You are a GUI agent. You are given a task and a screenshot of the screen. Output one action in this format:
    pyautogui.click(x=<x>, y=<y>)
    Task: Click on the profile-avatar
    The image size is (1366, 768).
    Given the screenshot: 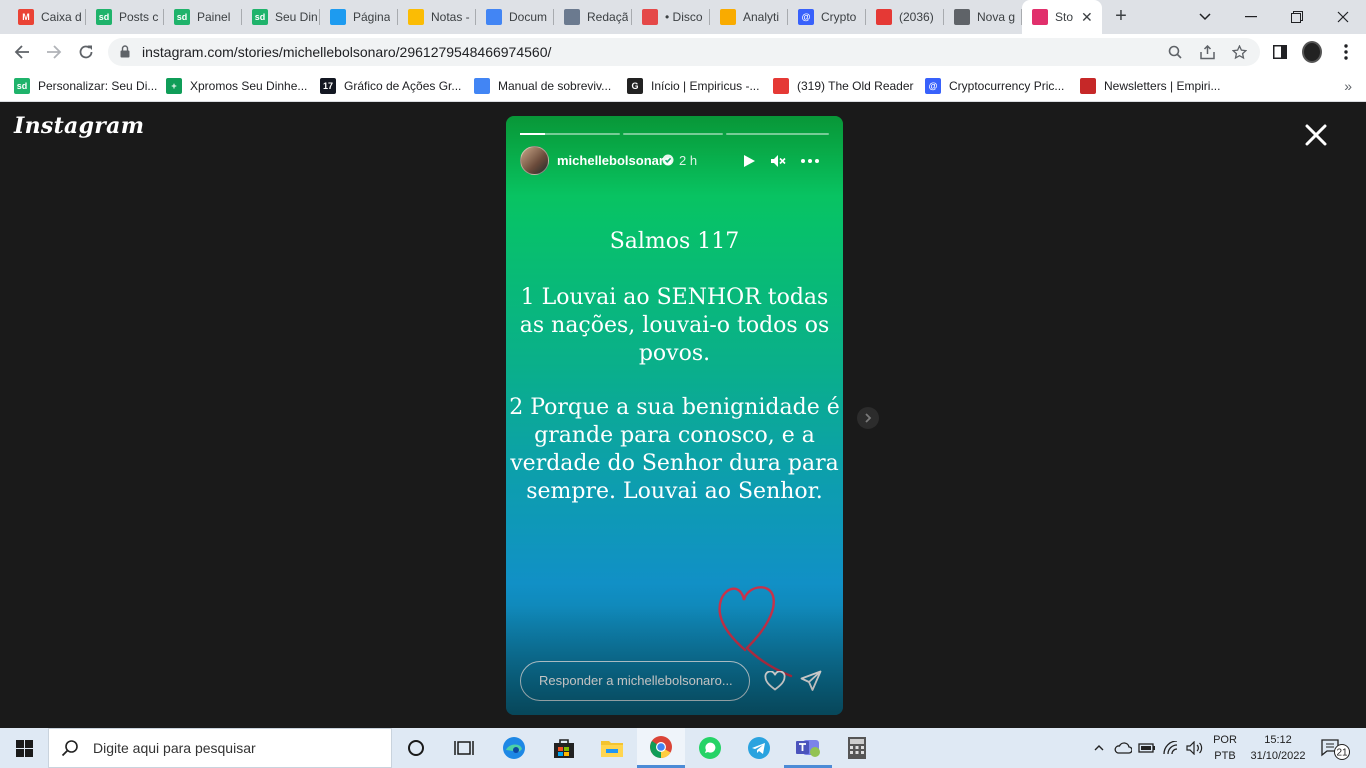 What is the action you would take?
    pyautogui.click(x=1312, y=52)
    